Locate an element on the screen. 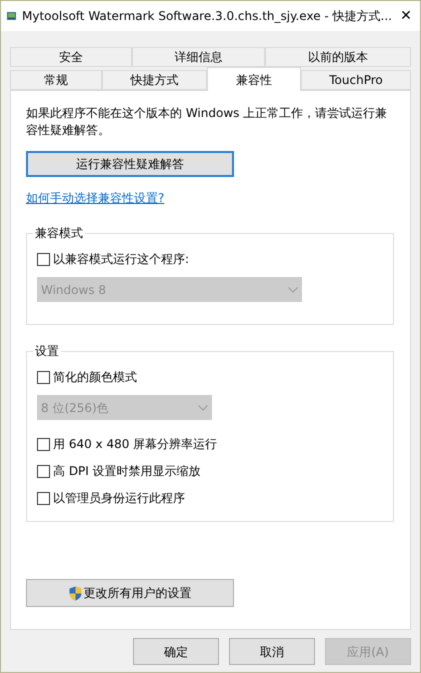 This screenshot has height=673, width=421. tab: 常规 is located at coordinates (56, 80).